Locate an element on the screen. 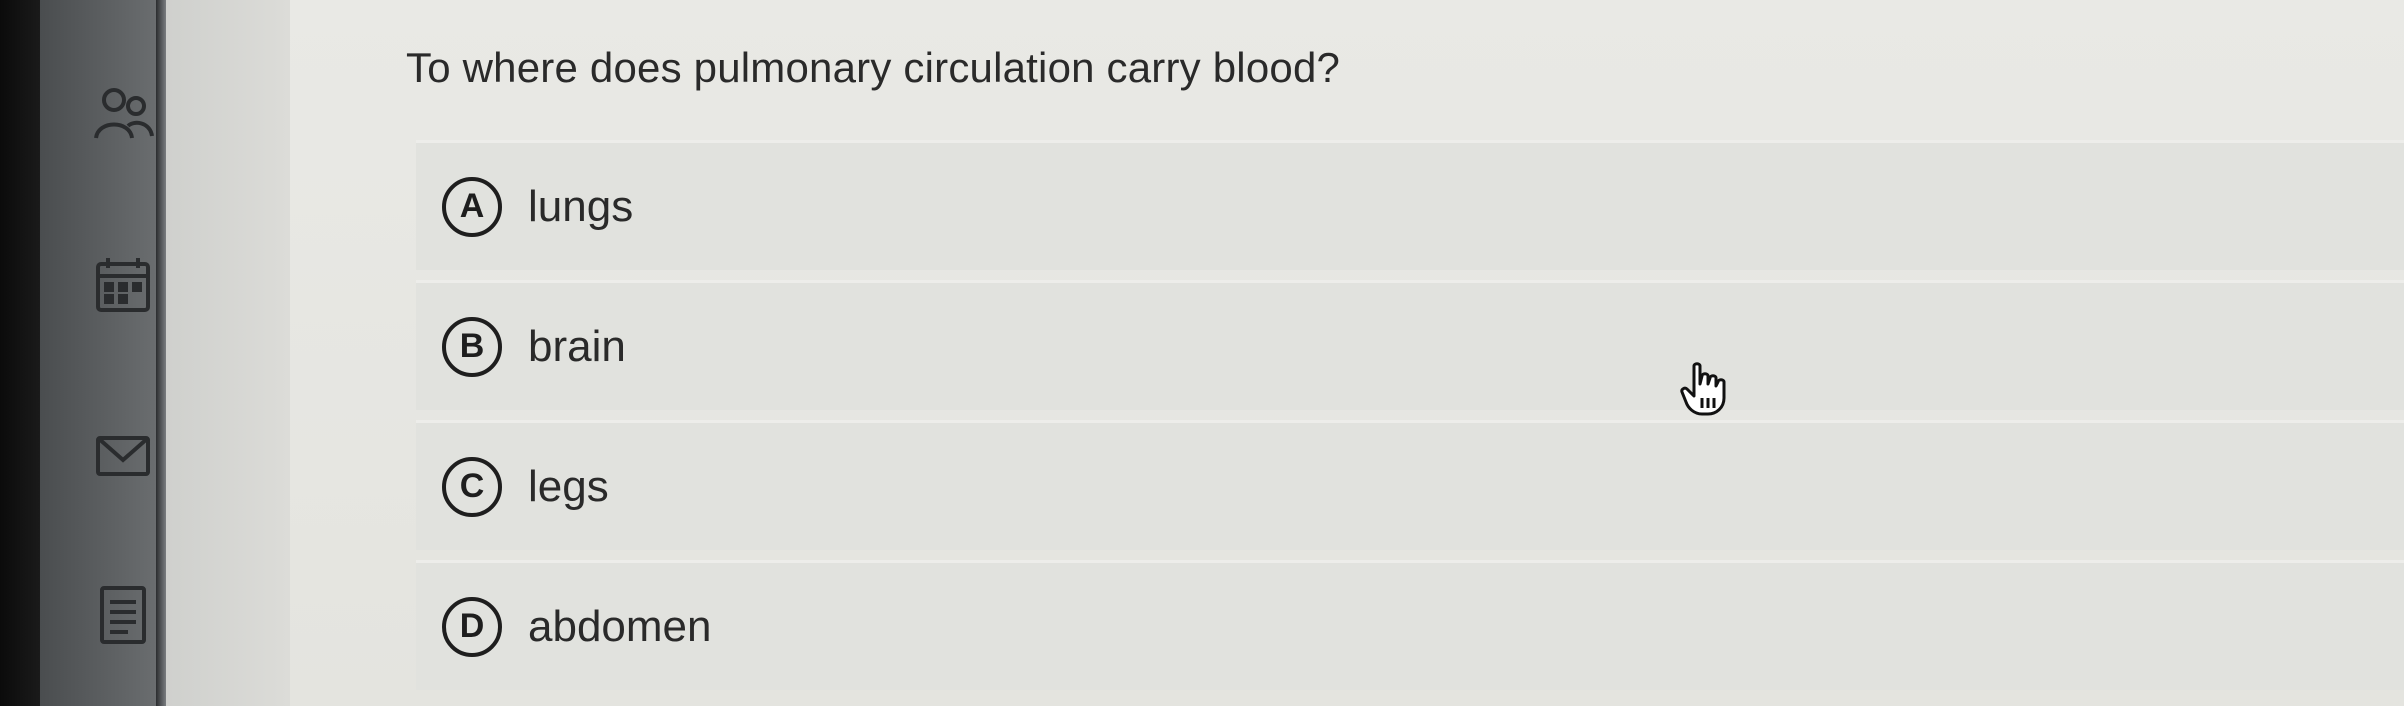 This screenshot has height=706, width=2404. screen-bezel is located at coordinates (20, 353).